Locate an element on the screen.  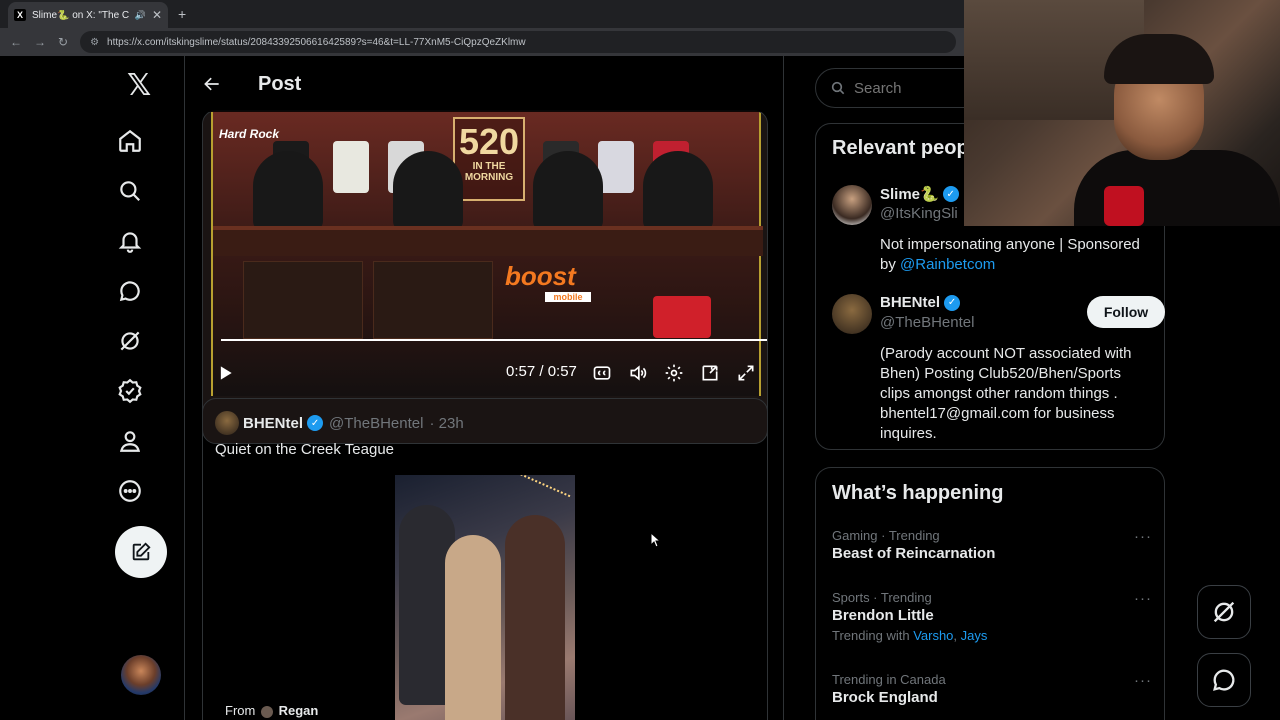
follow-button: Follow is located at coordinates (1126, 312).